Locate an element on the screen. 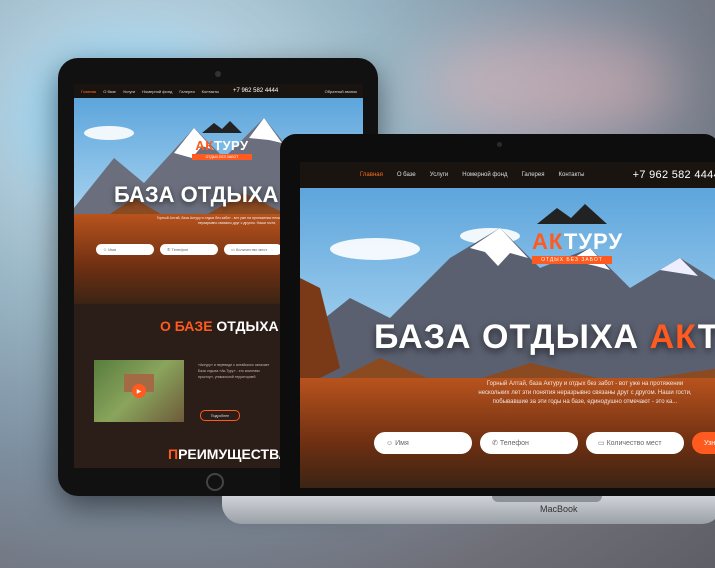 The width and height of the screenshot is (715, 568). laptop-base: MacBook is located at coordinates (468, 510).